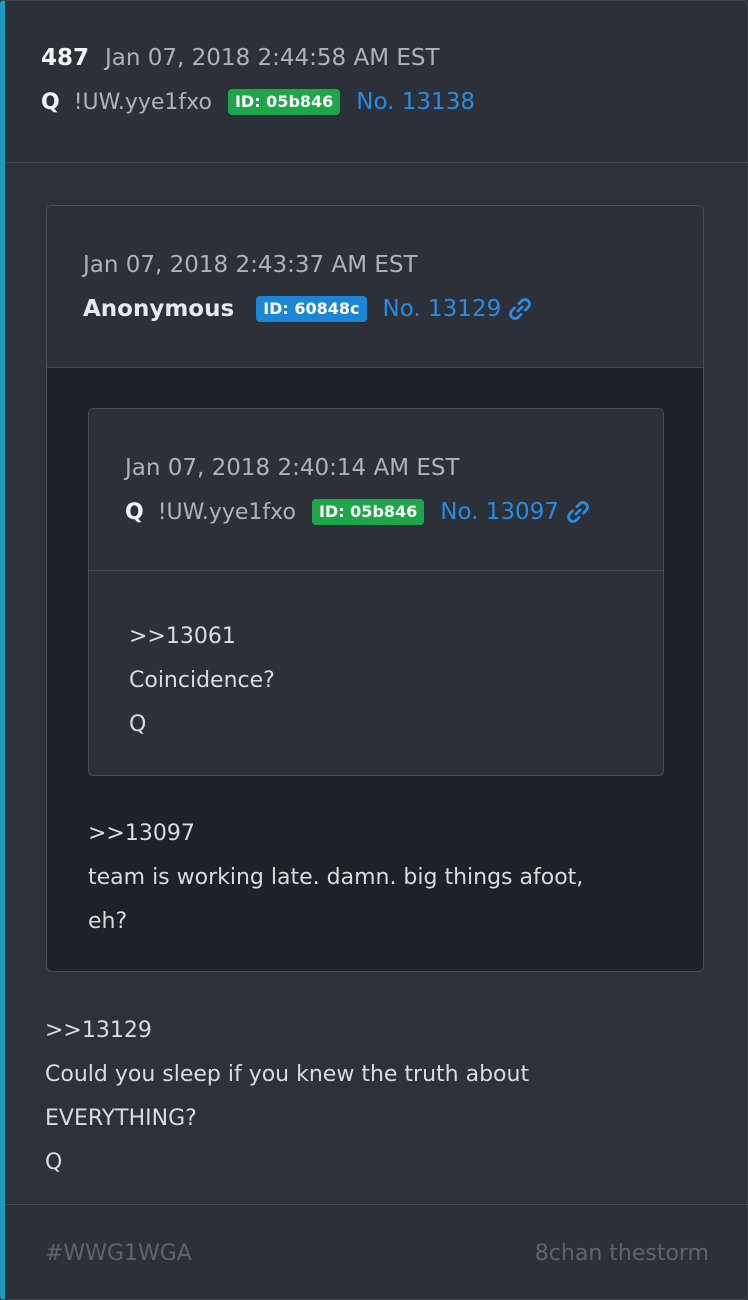 The width and height of the screenshot is (748, 1300). What do you see at coordinates (108, 921) in the screenshot?
I see `quoted-post-line: eh?` at bounding box center [108, 921].